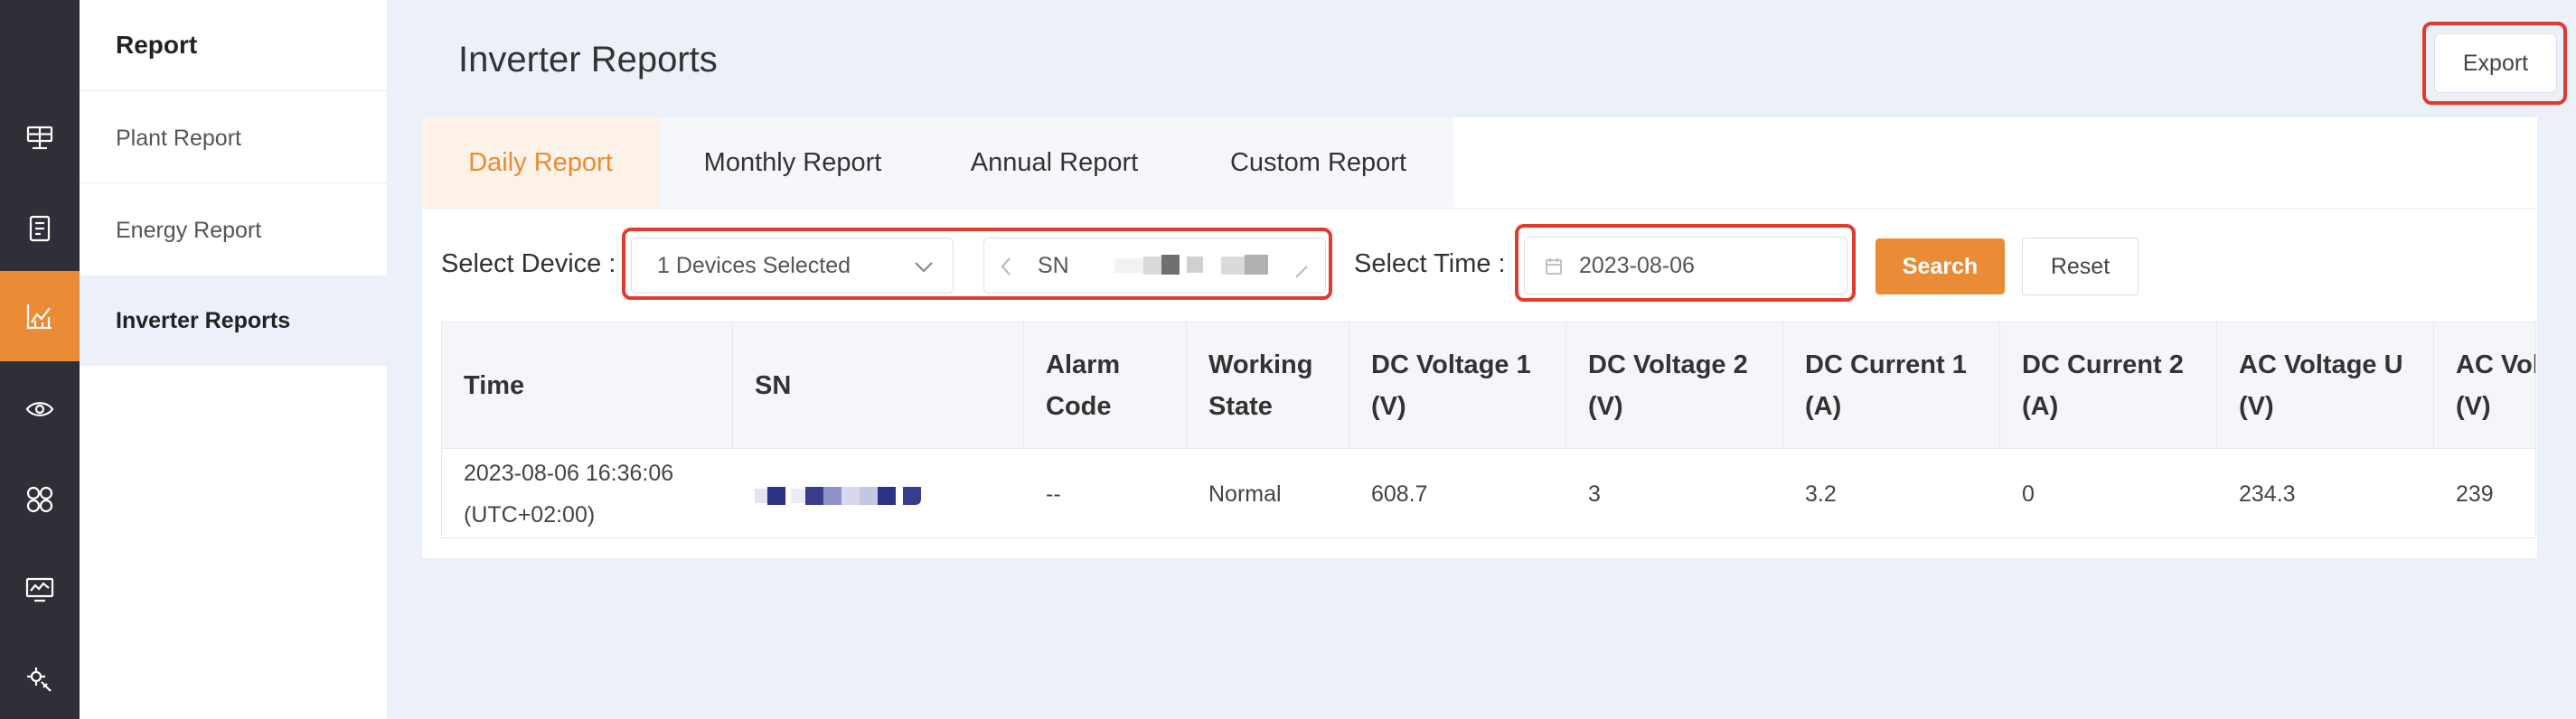  What do you see at coordinates (1457, 385) in the screenshot?
I see `column-header-dc-voltage-1: DC Voltage 1 (V)` at bounding box center [1457, 385].